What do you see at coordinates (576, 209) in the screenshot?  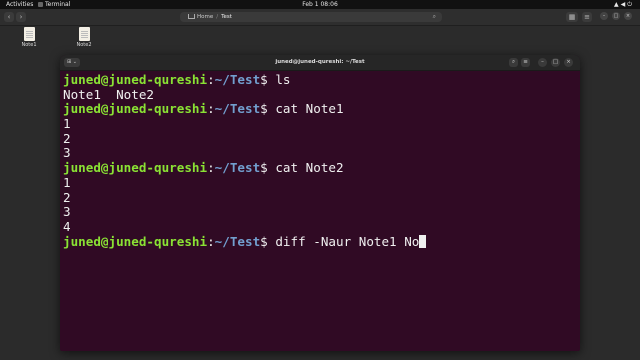 I see `terminal-scrollbar` at bounding box center [576, 209].